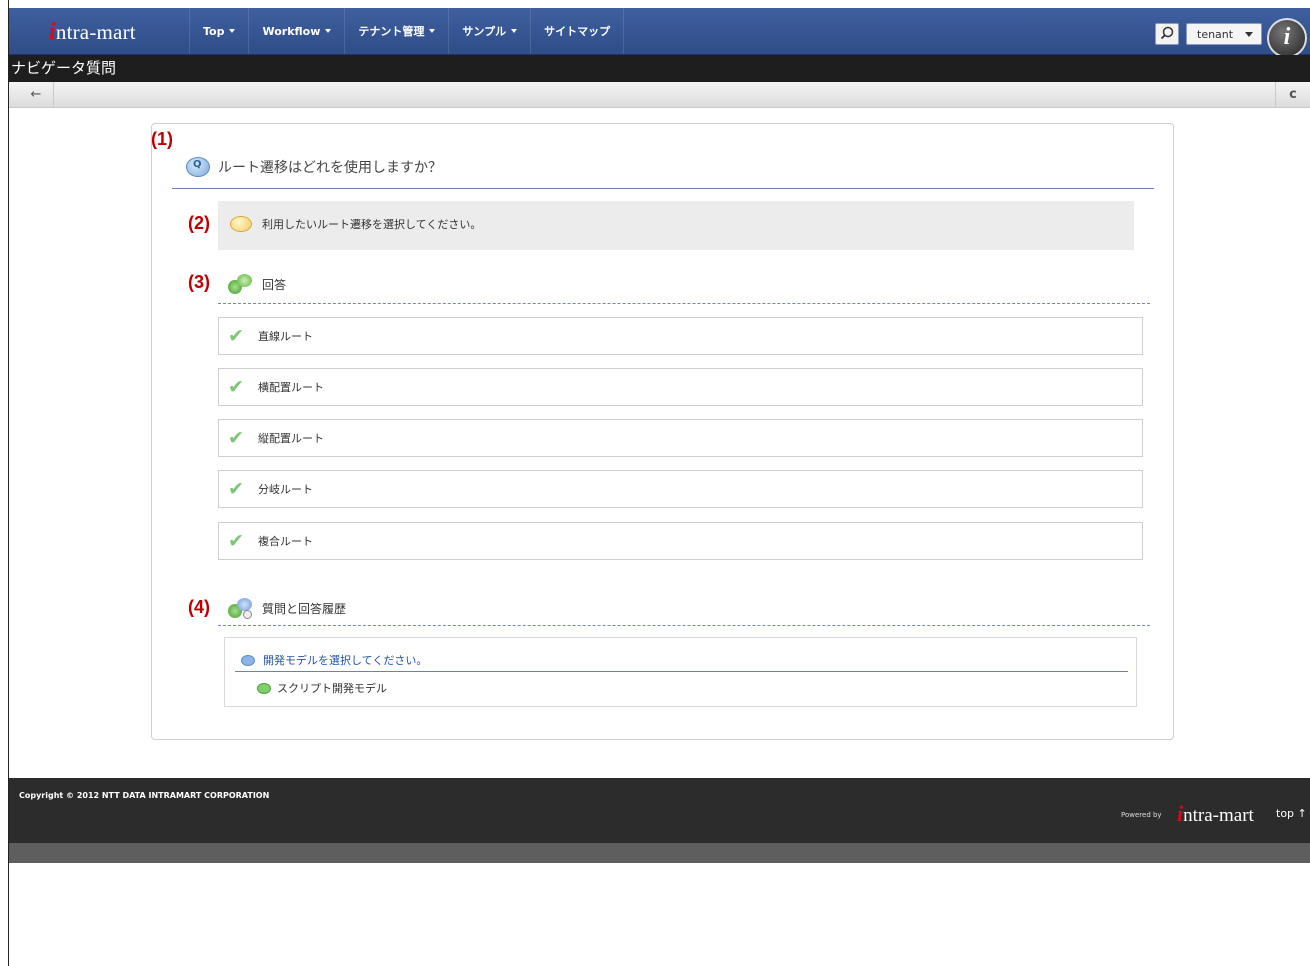 The height and width of the screenshot is (966, 1310). I want to click on answer-mini-icon, so click(264, 688).